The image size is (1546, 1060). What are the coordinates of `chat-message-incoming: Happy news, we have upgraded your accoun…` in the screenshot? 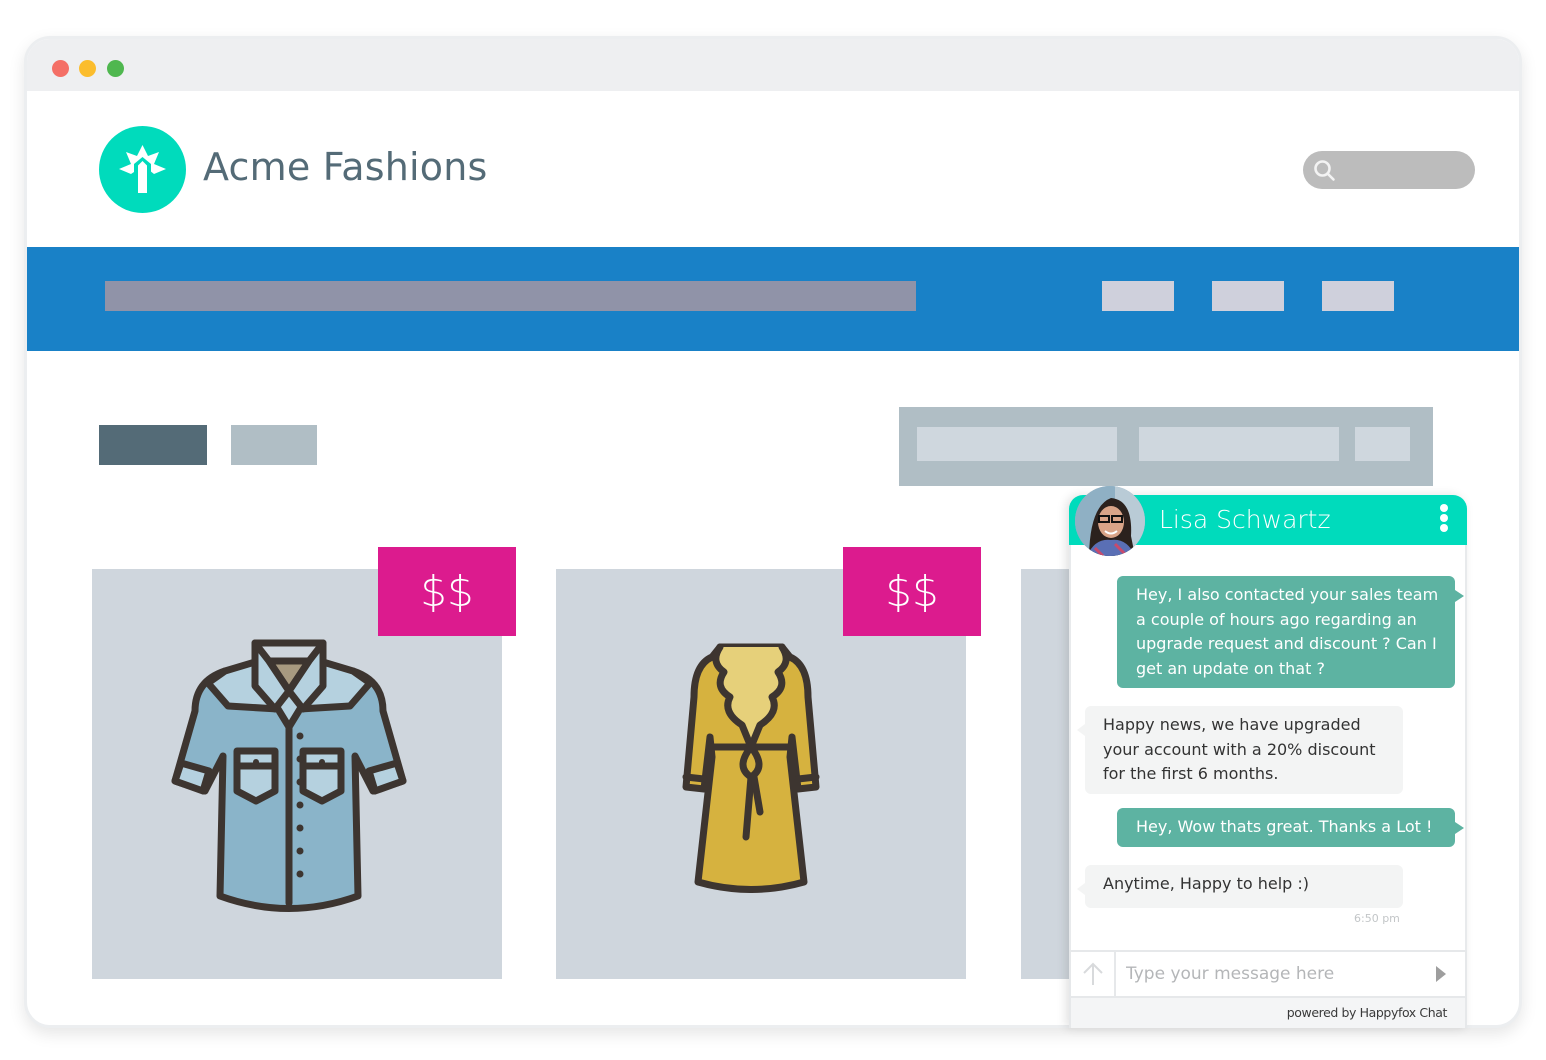 It's located at (1240, 750).